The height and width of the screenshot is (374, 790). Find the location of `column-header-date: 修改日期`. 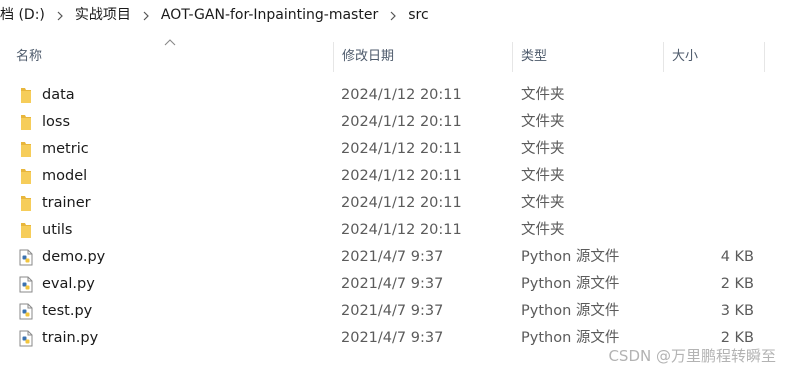

column-header-date: 修改日期 is located at coordinates (423, 57).